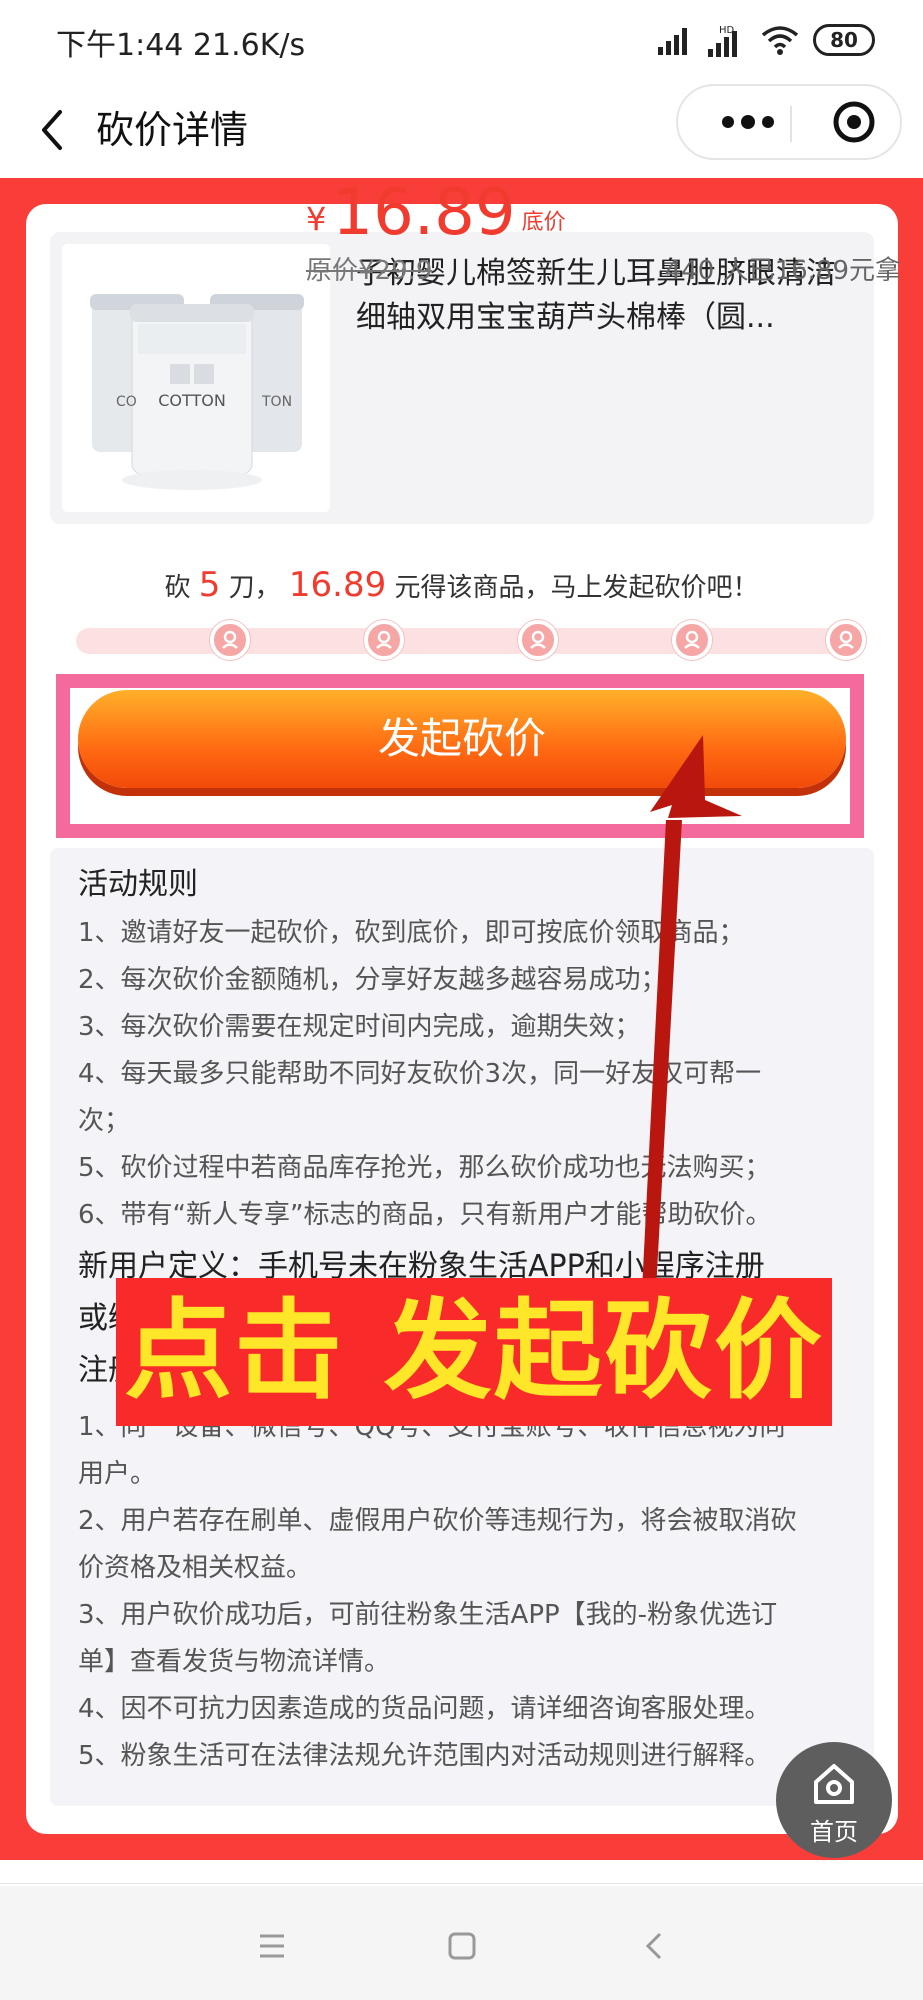  What do you see at coordinates (424, 1168) in the screenshot?
I see `rule-item: 5、砍价过程中若商品库存抢光，那么砍价成功也无法购买；` at bounding box center [424, 1168].